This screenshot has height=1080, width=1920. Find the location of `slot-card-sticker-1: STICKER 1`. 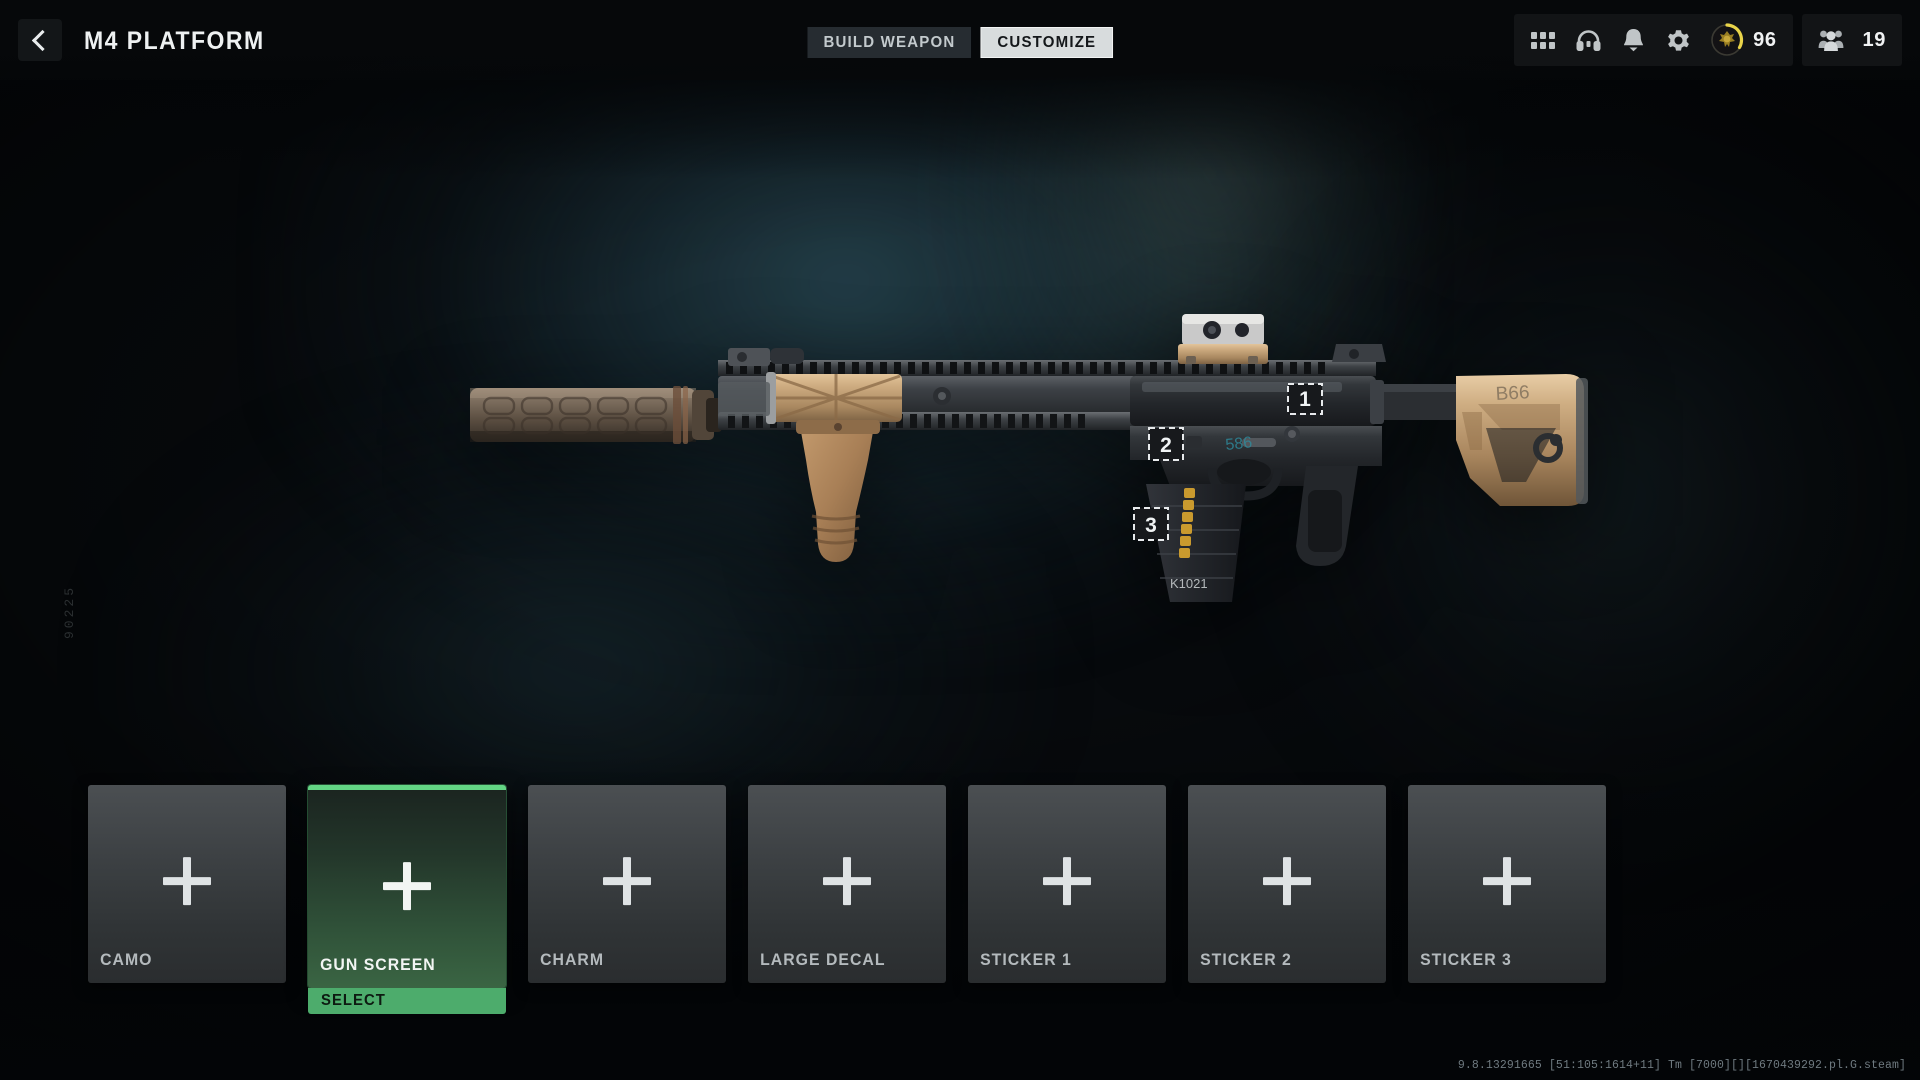

slot-card-sticker-1: STICKER 1 is located at coordinates (1067, 884).